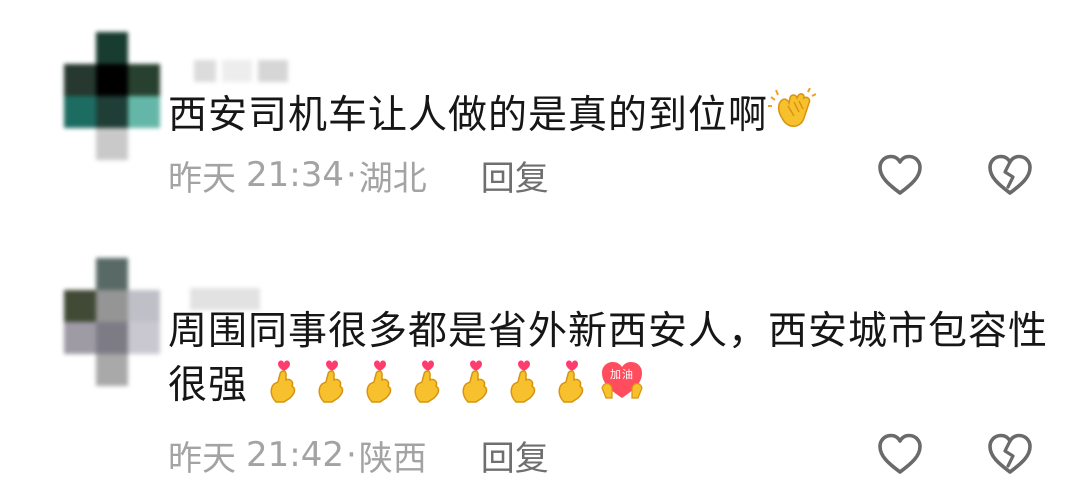 This screenshot has width=1080, height=503. I want to click on comment-location: 湖北, so click(392, 178).